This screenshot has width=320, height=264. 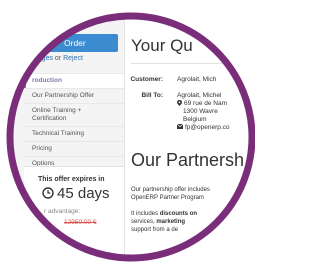 What do you see at coordinates (73, 58) in the screenshot?
I see `reject-link: Reject` at bounding box center [73, 58].